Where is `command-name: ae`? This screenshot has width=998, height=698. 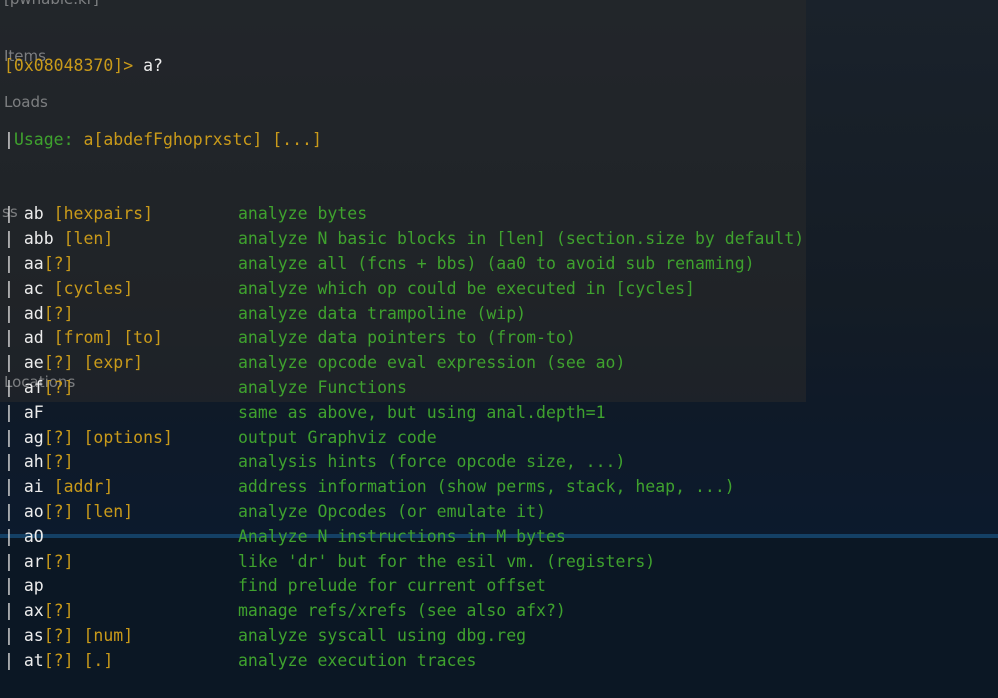 command-name: ae is located at coordinates (33, 363).